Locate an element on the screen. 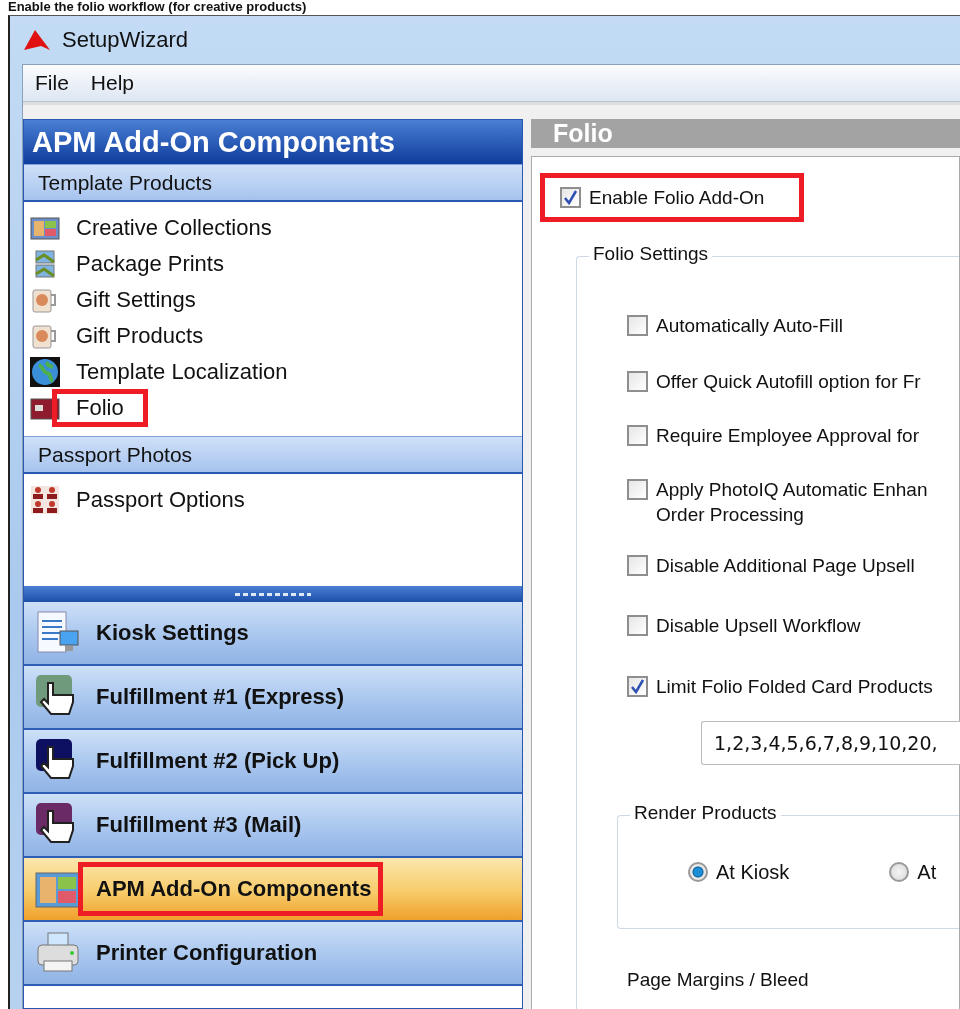  checkbox-label: Enable Folio Add-On is located at coordinates (677, 198).